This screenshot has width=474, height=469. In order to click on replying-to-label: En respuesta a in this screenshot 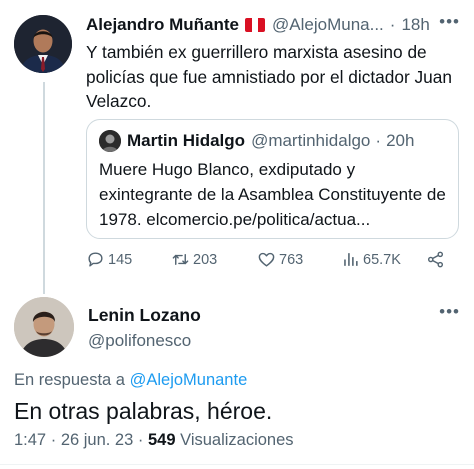, I will do `click(69, 380)`.